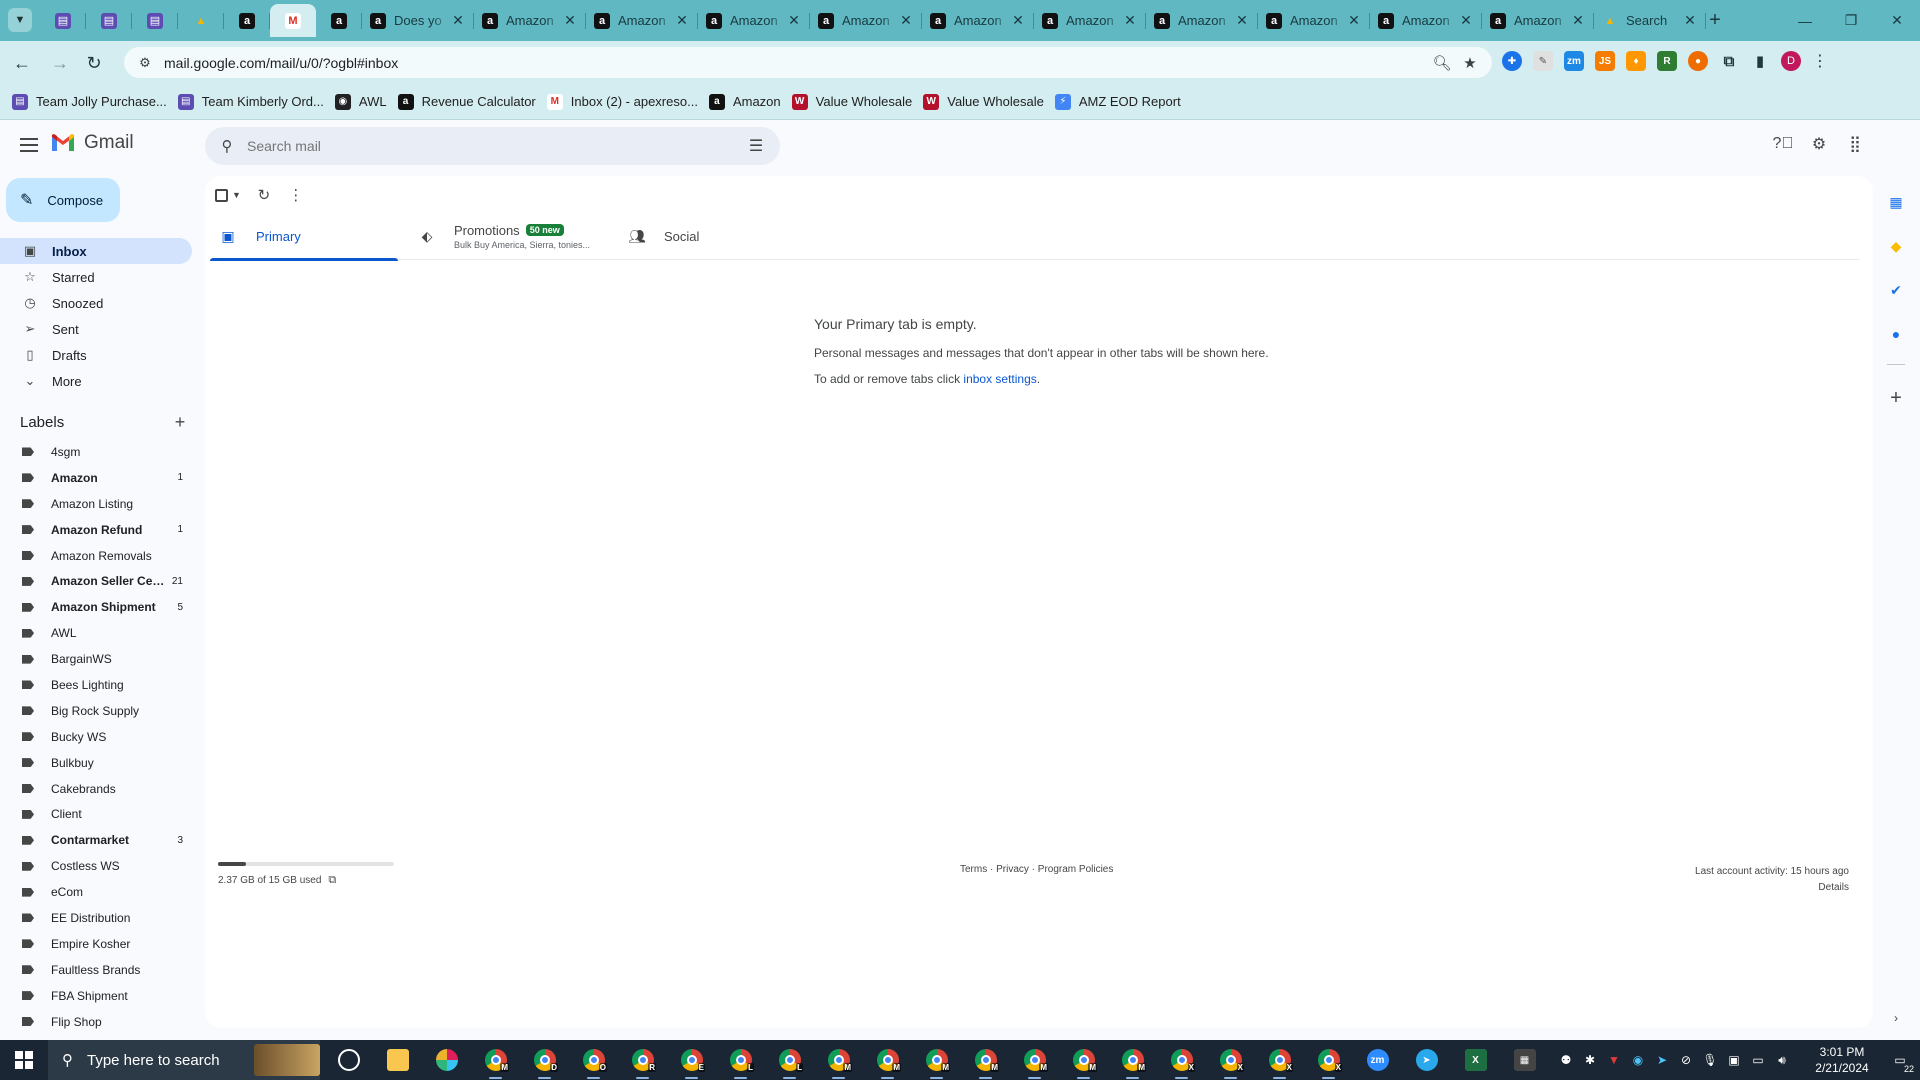 The height and width of the screenshot is (1080, 1920). Describe the element at coordinates (1662, 1060) in the screenshot. I see `telegram-tray-icon: ➤` at that location.